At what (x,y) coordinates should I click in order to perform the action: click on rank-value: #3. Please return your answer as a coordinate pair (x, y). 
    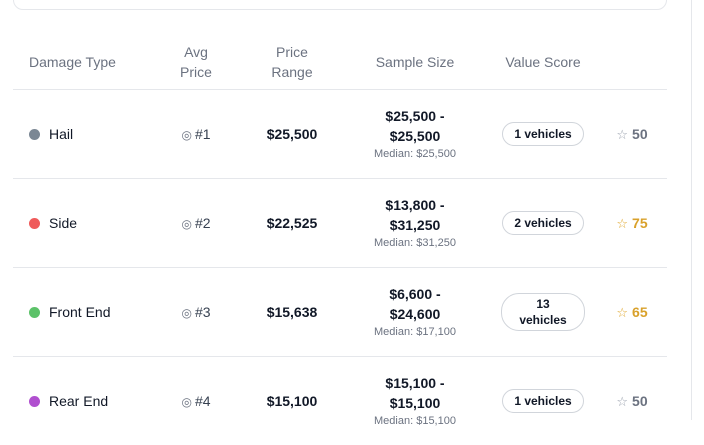
    Looking at the image, I should click on (203, 312).